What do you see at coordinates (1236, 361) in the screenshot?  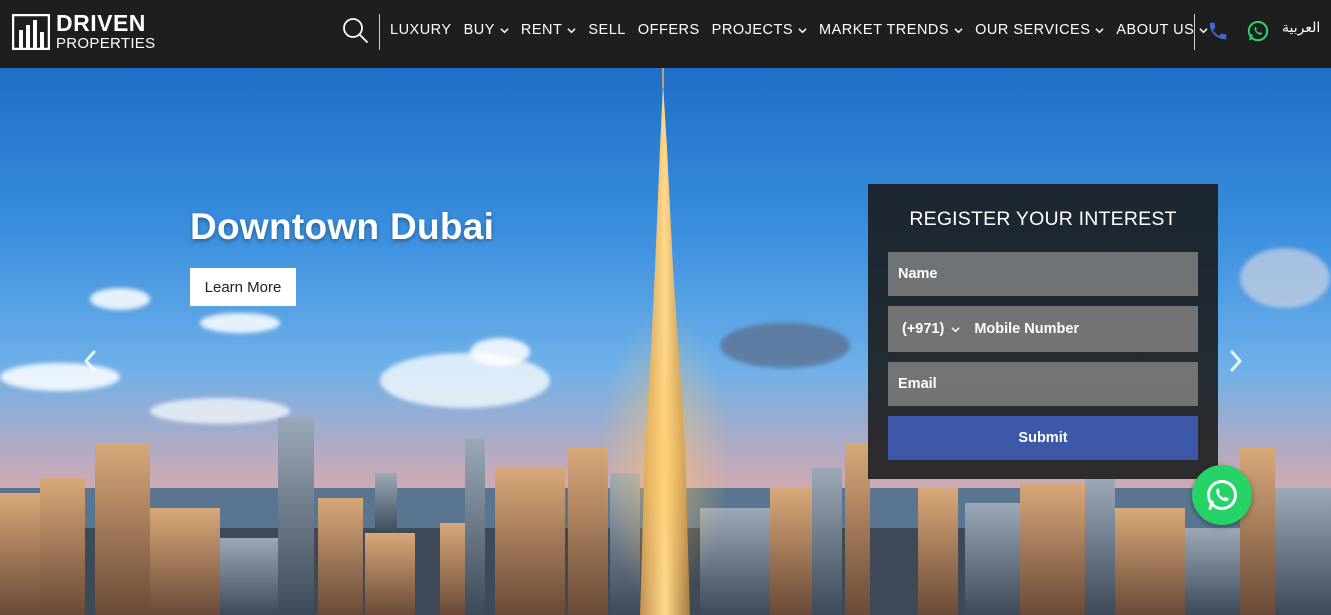 I see `carousel-next-icon` at bounding box center [1236, 361].